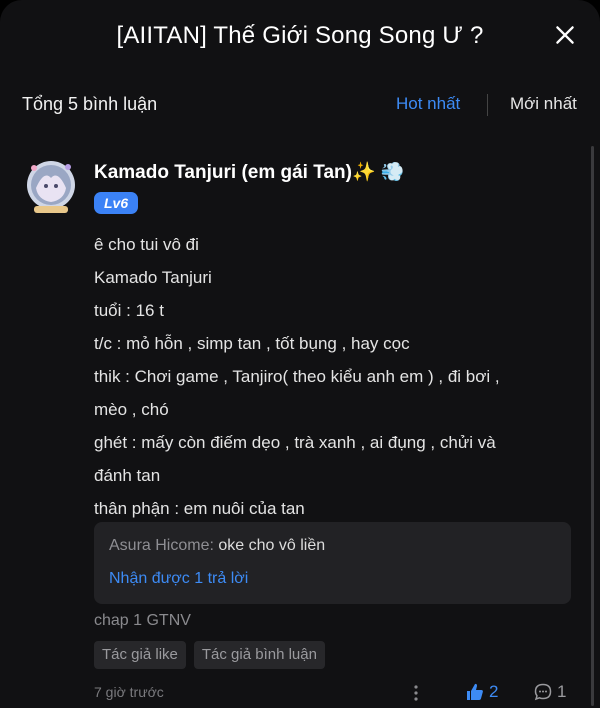 The image size is (600, 708). Describe the element at coordinates (159, 545) in the screenshot. I see `reply-user-name: Asura Hicome` at that location.